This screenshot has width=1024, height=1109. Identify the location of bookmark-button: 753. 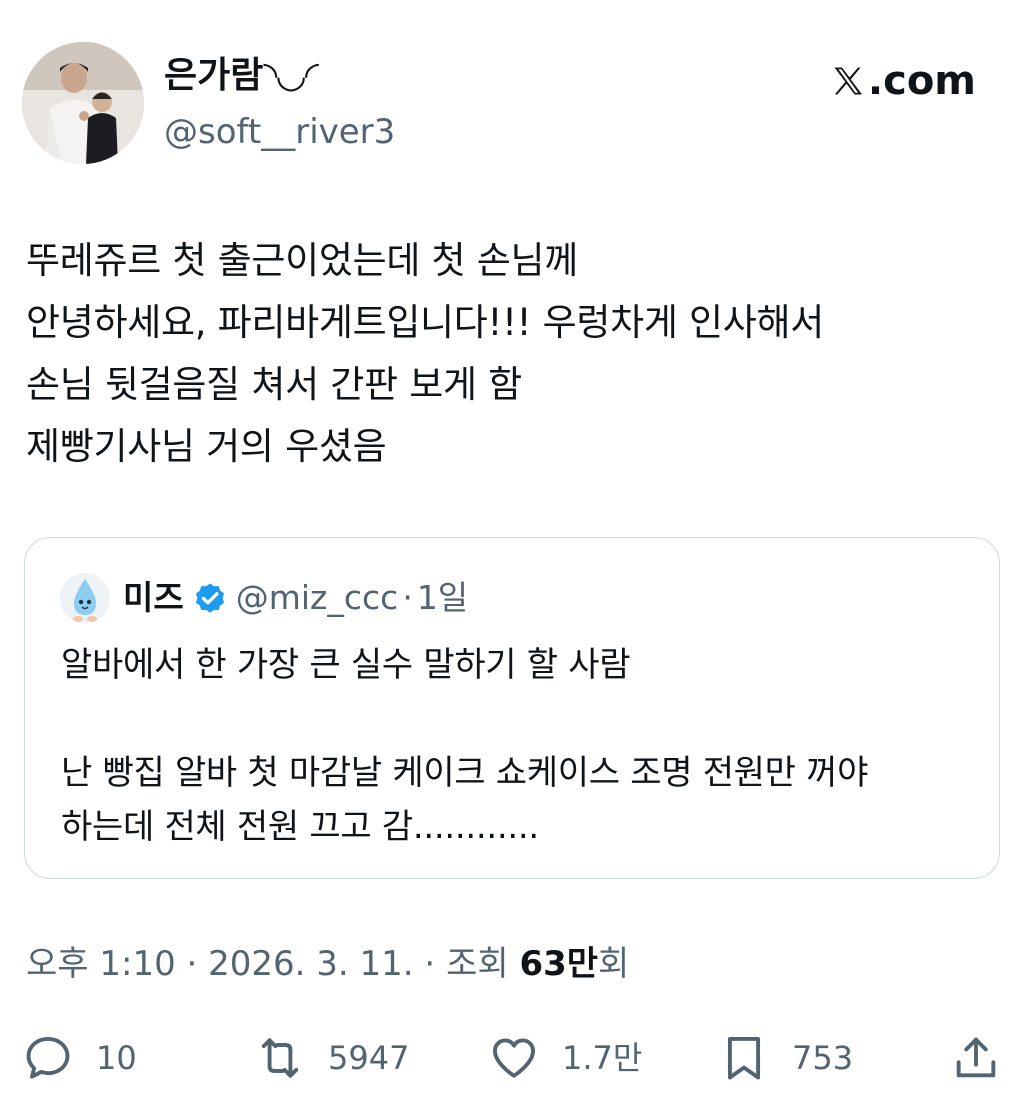
(785, 1058).